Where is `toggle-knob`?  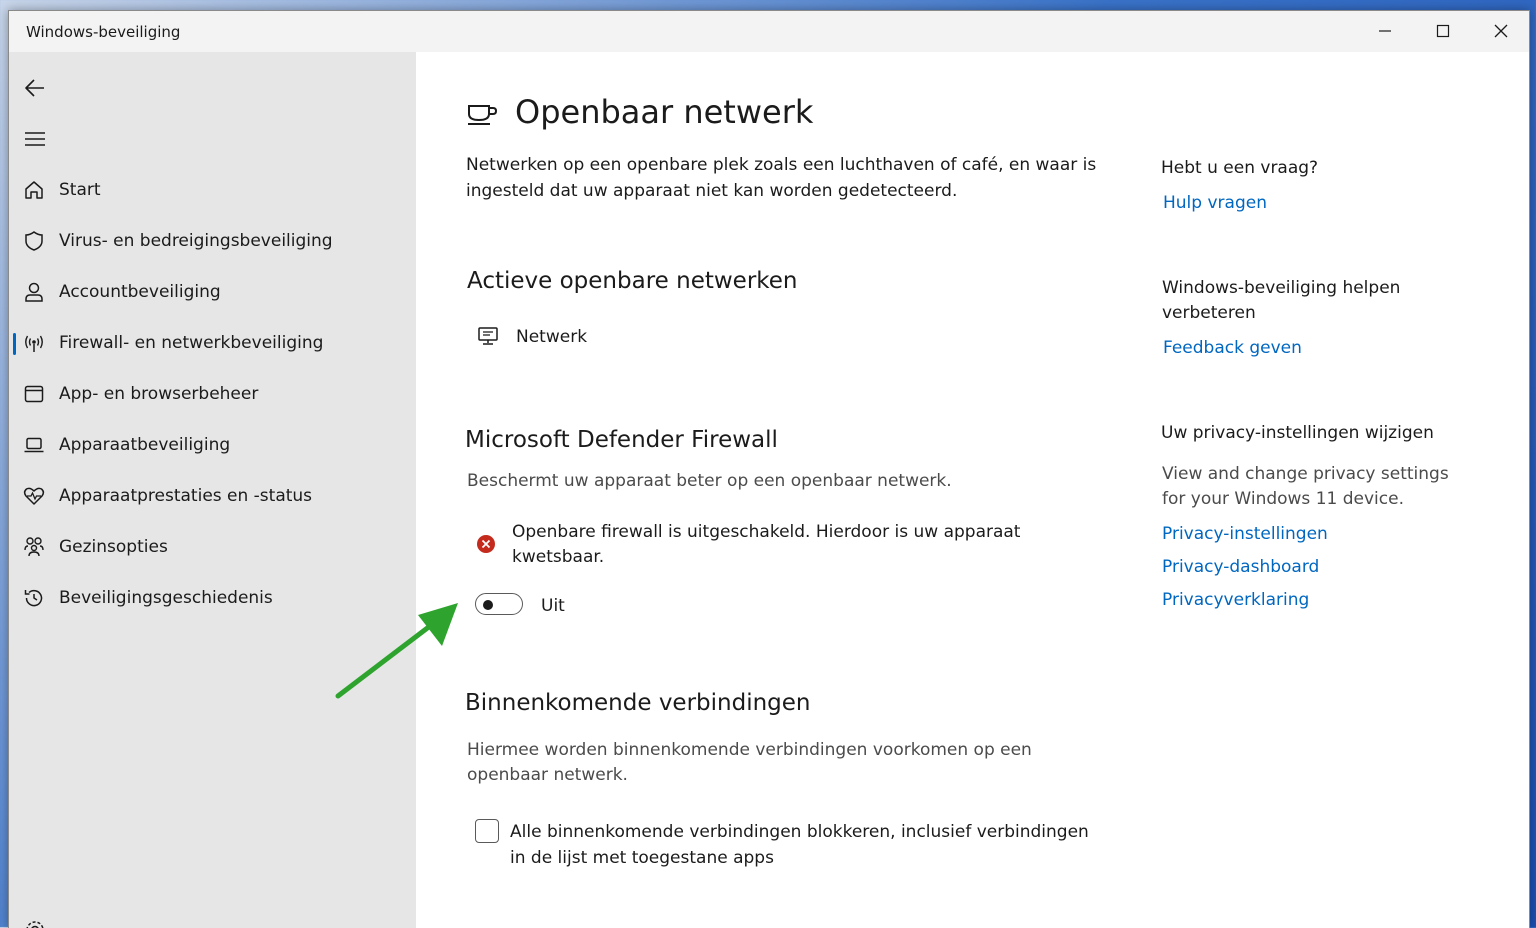 toggle-knob is located at coordinates (488, 605).